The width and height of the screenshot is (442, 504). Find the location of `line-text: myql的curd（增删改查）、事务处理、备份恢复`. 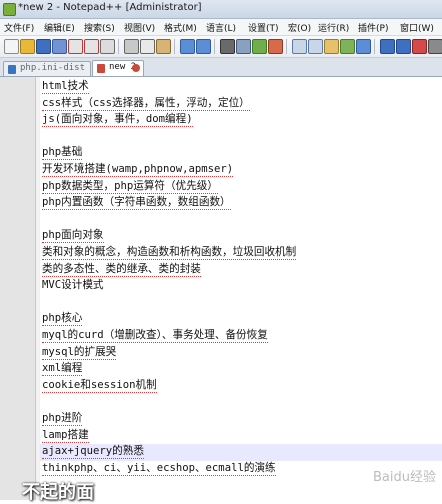

line-text: myql的curd（增删改查）、事务处理、备份恢复 is located at coordinates (155, 336).